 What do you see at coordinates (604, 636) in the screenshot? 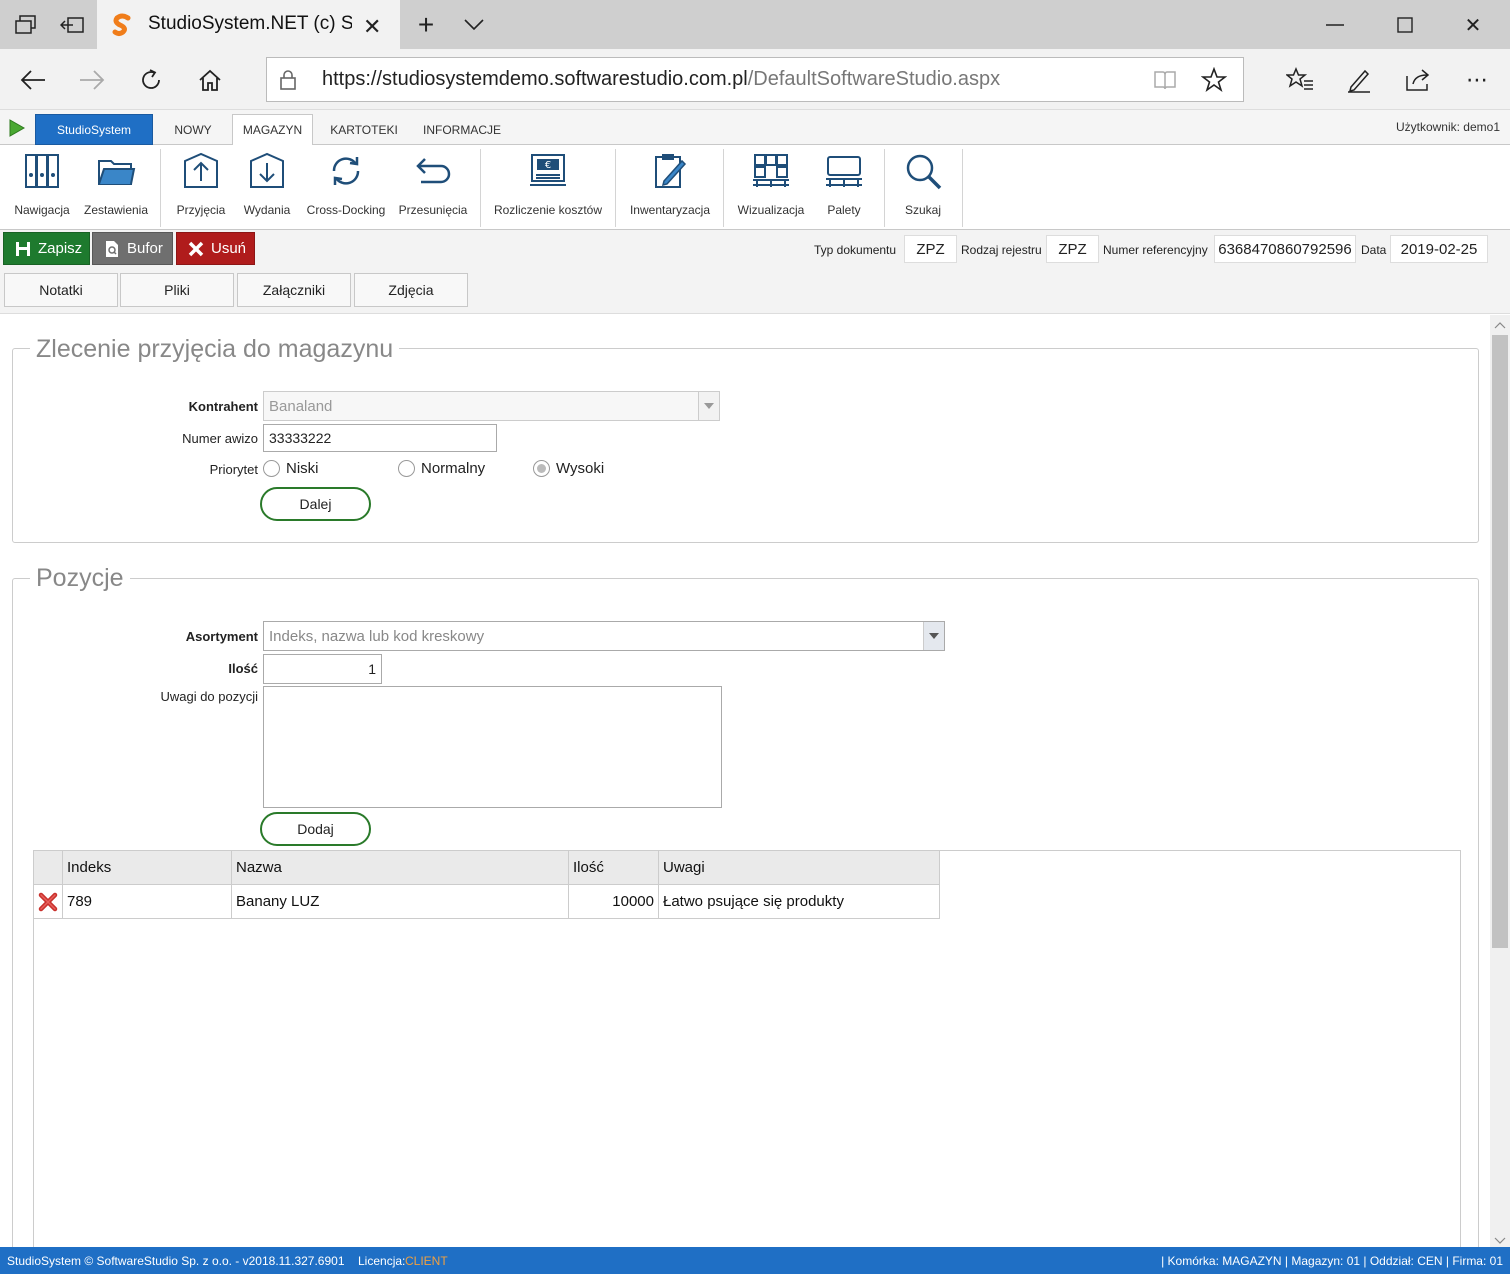
I see `assortment-combobox: Indeks, nazwa lub kod kreskowy` at bounding box center [604, 636].